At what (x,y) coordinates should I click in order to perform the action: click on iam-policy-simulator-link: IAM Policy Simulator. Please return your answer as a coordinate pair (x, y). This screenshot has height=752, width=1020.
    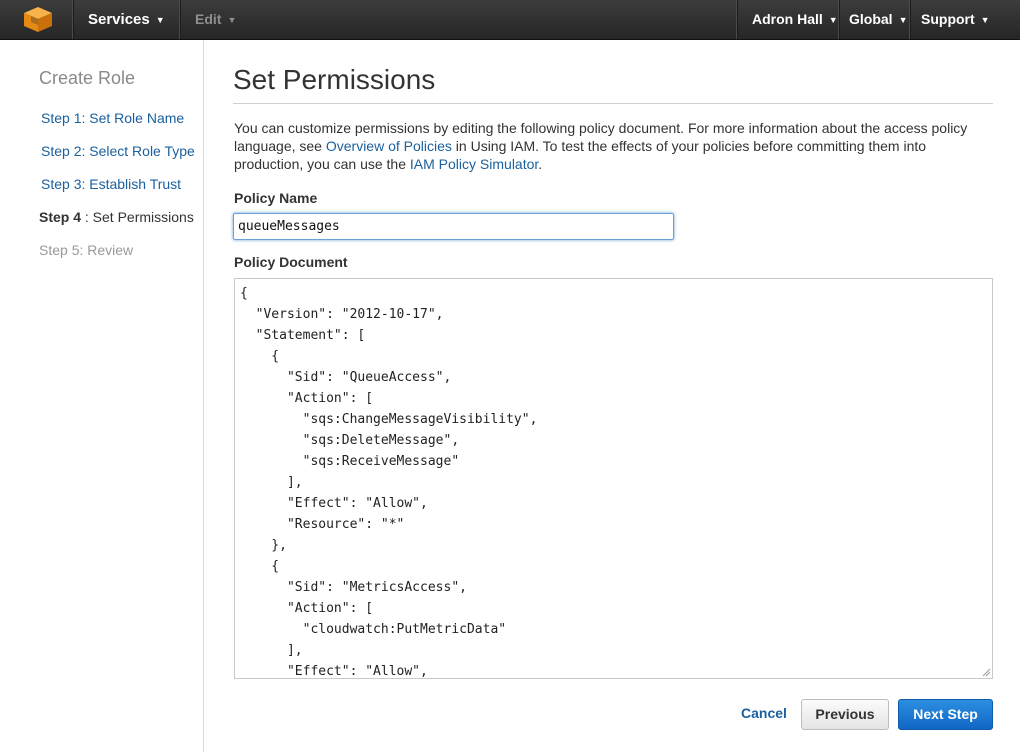
    Looking at the image, I should click on (474, 164).